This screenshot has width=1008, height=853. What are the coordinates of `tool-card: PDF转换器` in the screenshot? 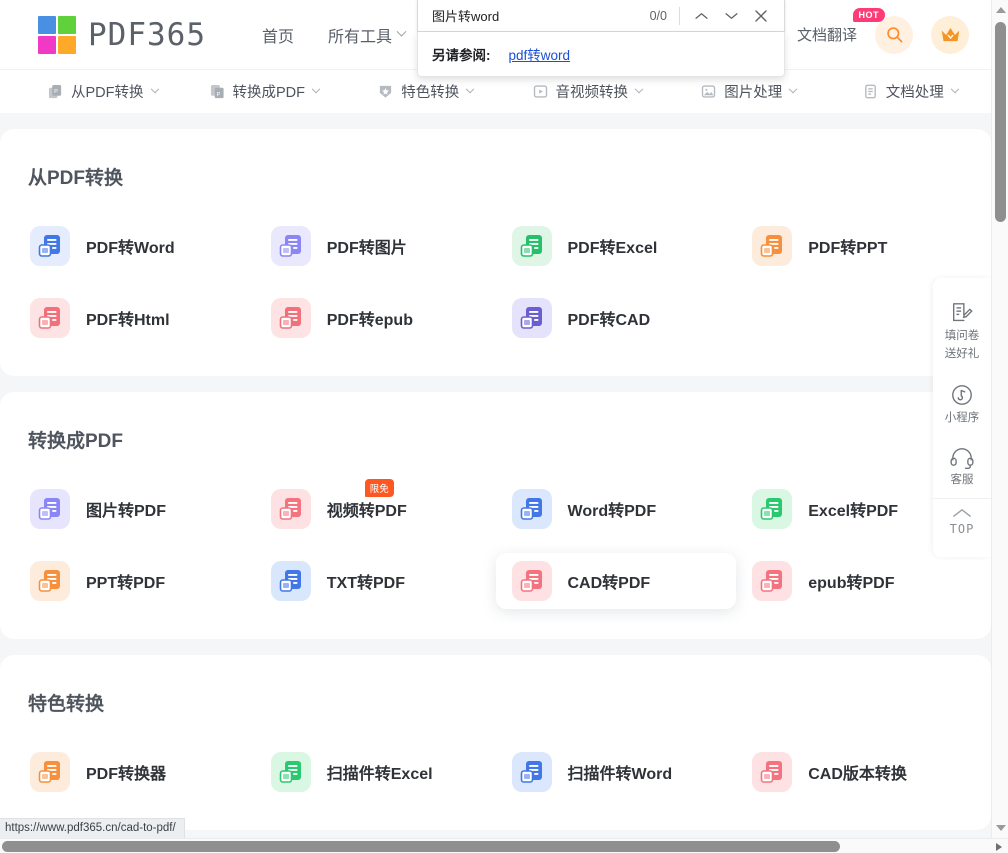 It's located at (134, 772).